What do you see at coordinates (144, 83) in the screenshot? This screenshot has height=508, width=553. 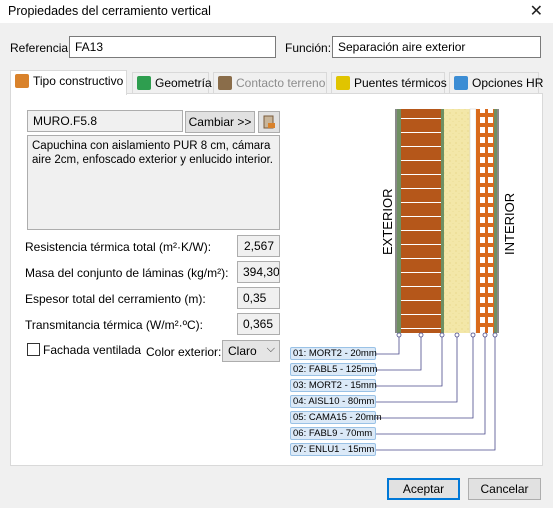 I see `geometry-icon` at bounding box center [144, 83].